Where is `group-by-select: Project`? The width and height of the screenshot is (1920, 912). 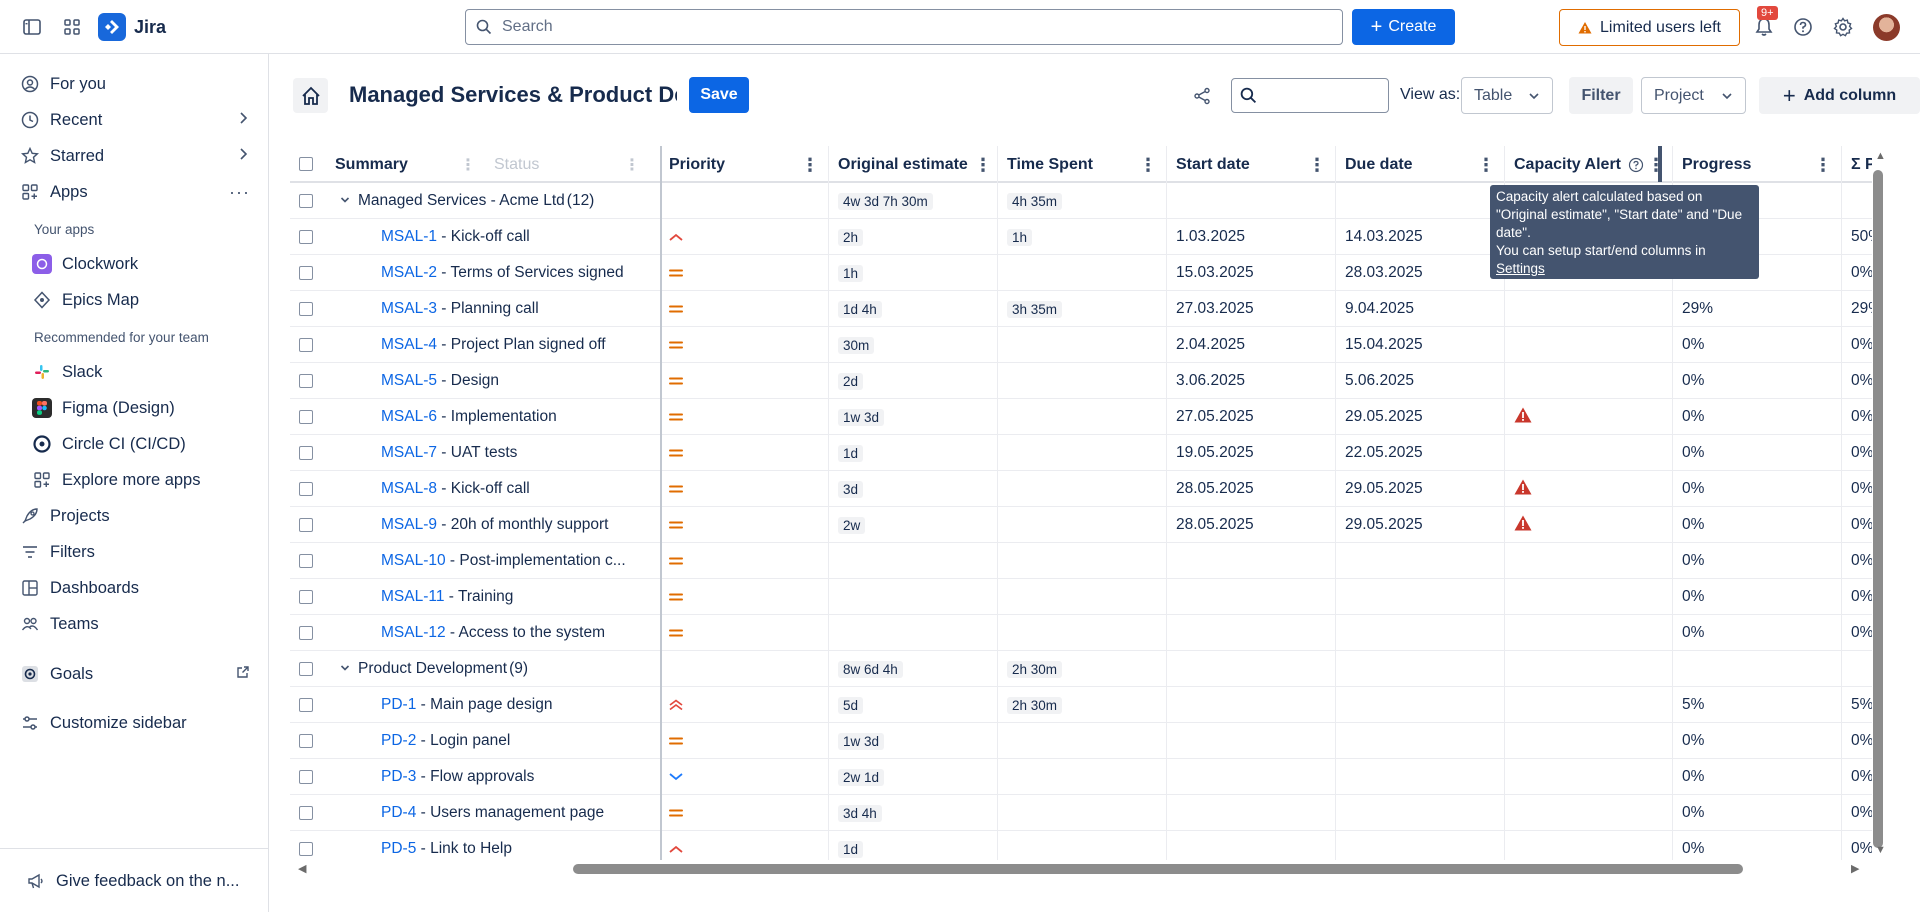
group-by-select: Project is located at coordinates (1693, 95).